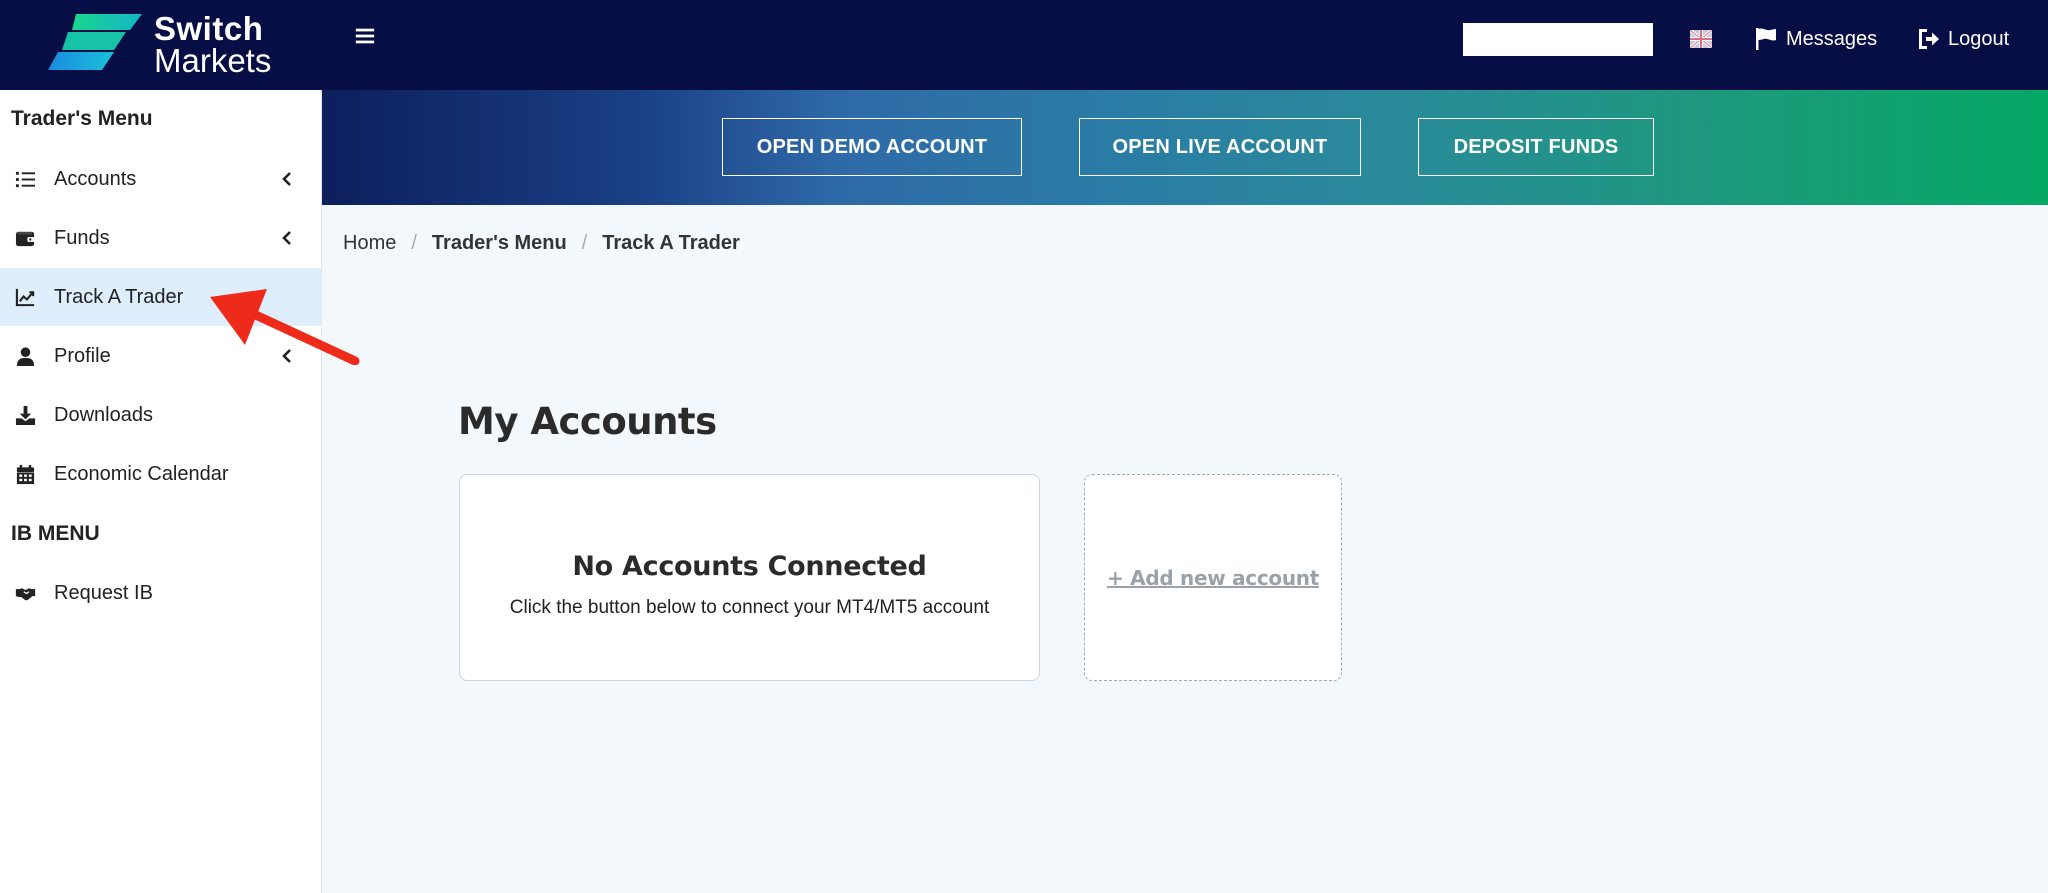 The width and height of the screenshot is (2048, 893). What do you see at coordinates (1220, 147) in the screenshot?
I see `open-live-account-button: OPEN LIVE ACCOUNT` at bounding box center [1220, 147].